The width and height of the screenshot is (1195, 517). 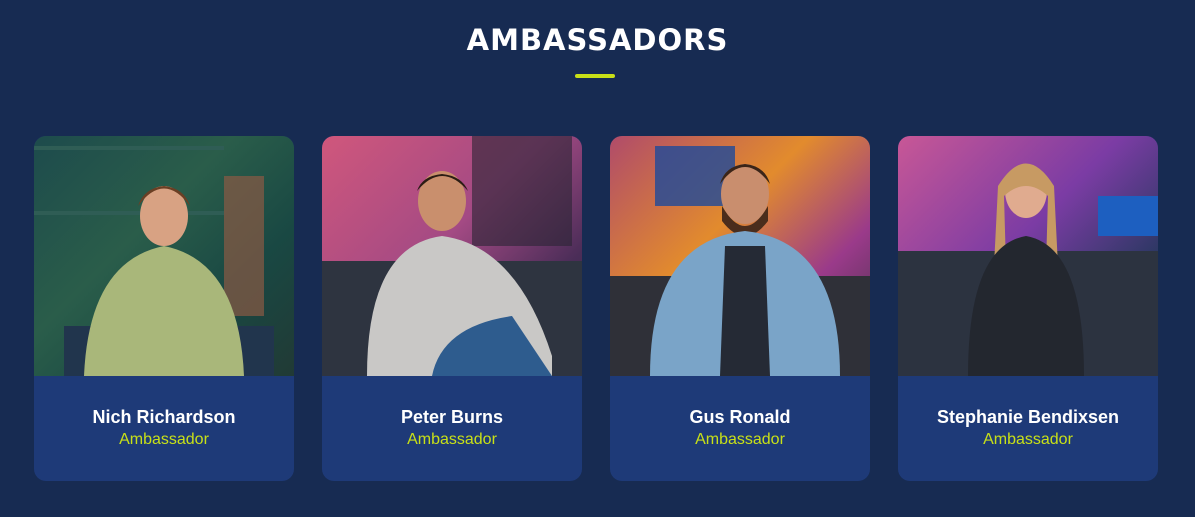 I want to click on ambassador-info: Nich Richardson Ambassador, so click(x=164, y=428).